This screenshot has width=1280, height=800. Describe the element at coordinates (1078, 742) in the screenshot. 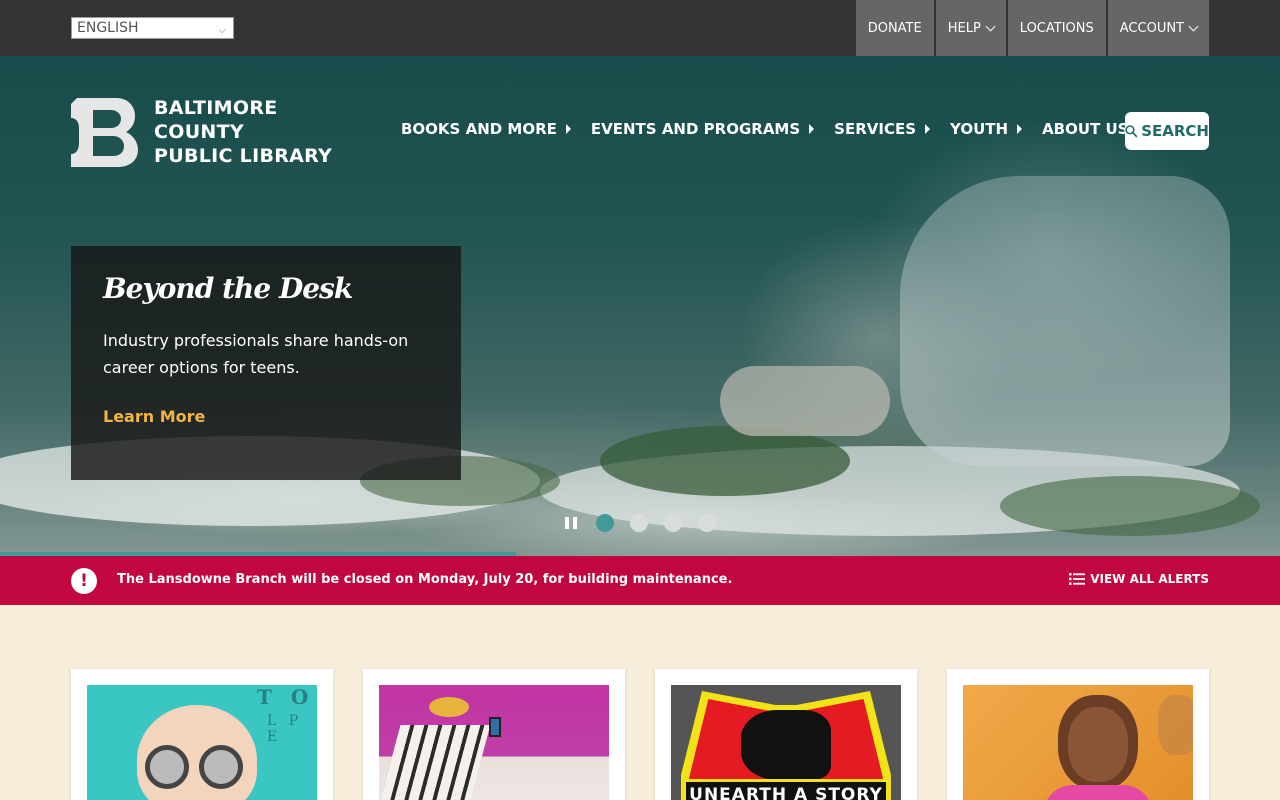

I see `card-image-student` at that location.